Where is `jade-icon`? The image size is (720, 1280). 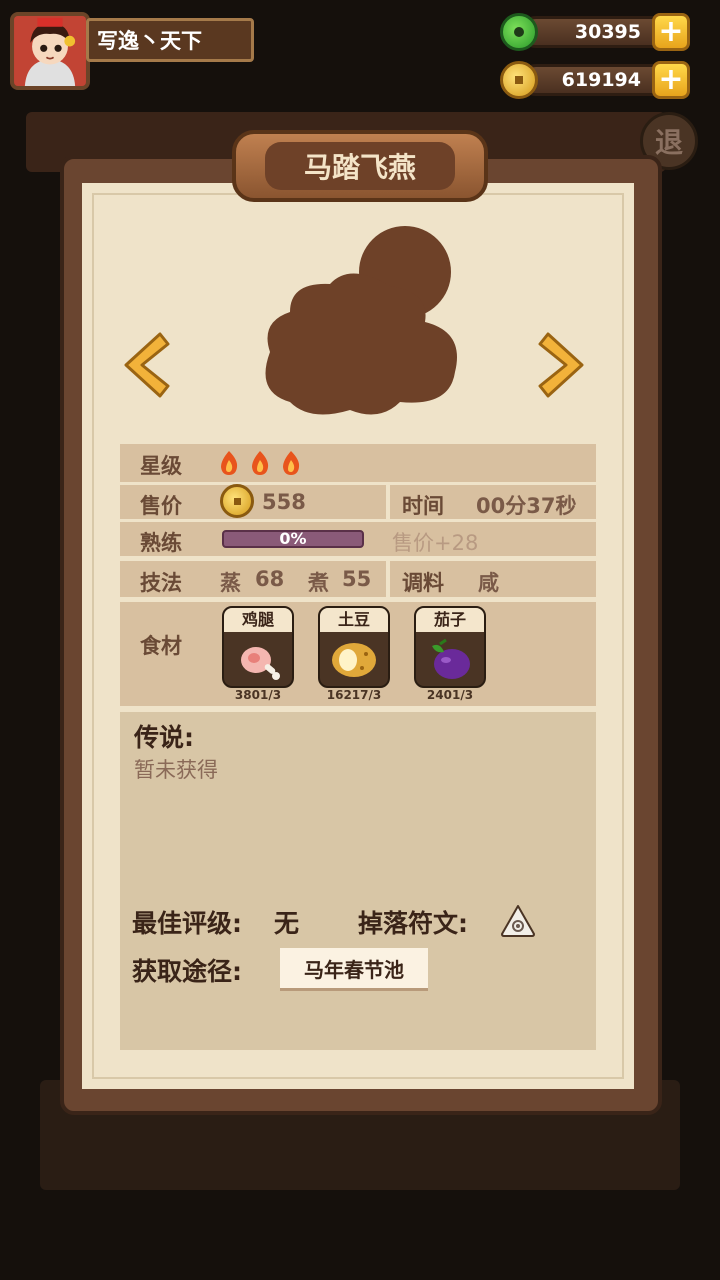
jade-icon is located at coordinates (519, 32).